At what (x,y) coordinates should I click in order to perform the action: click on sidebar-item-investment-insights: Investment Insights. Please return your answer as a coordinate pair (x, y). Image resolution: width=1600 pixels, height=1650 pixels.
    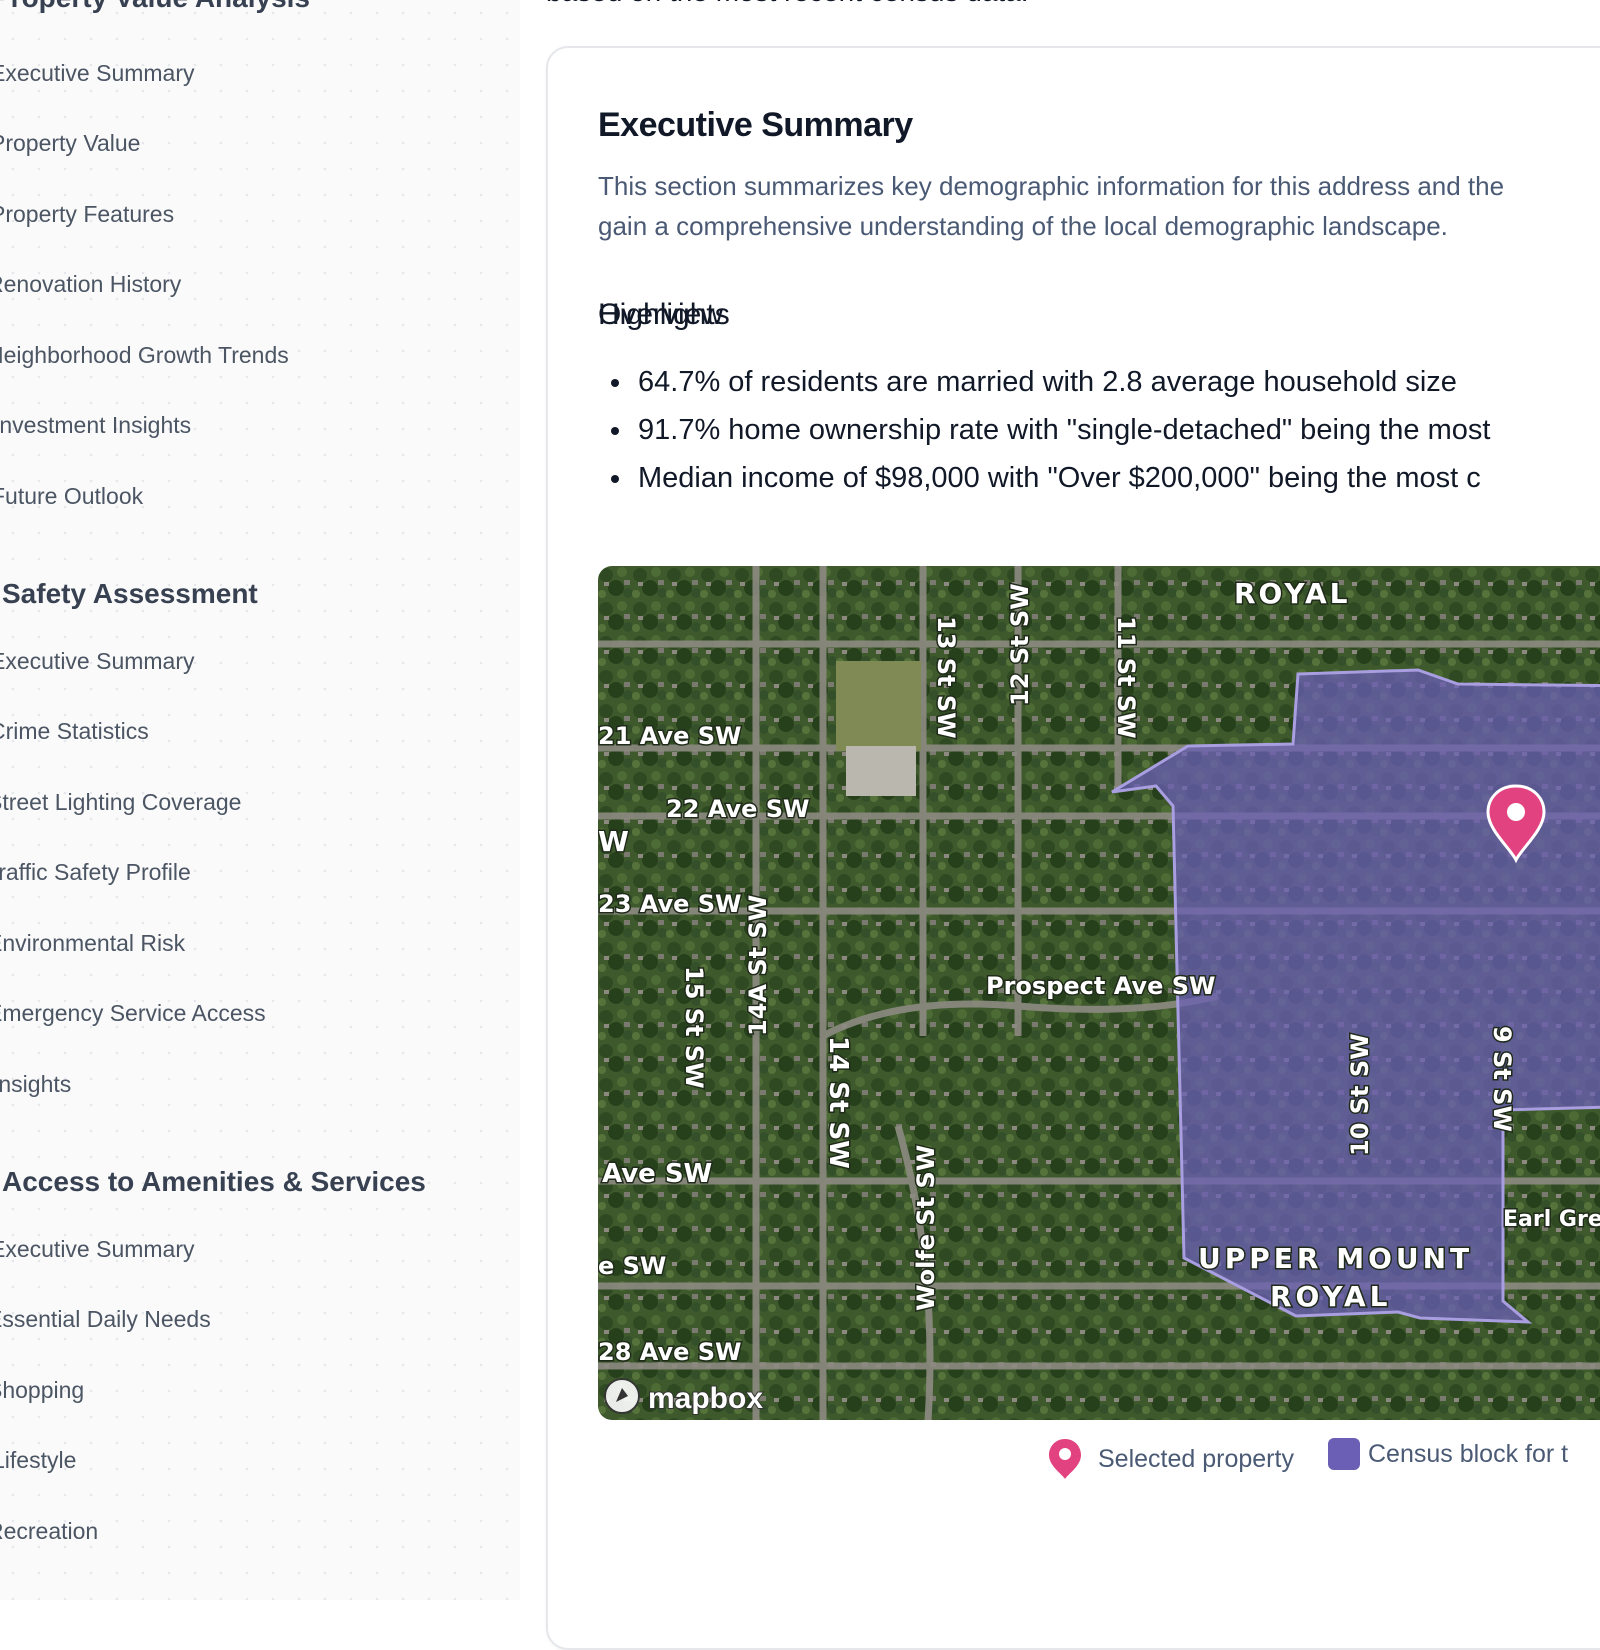
    Looking at the image, I should click on (95, 425).